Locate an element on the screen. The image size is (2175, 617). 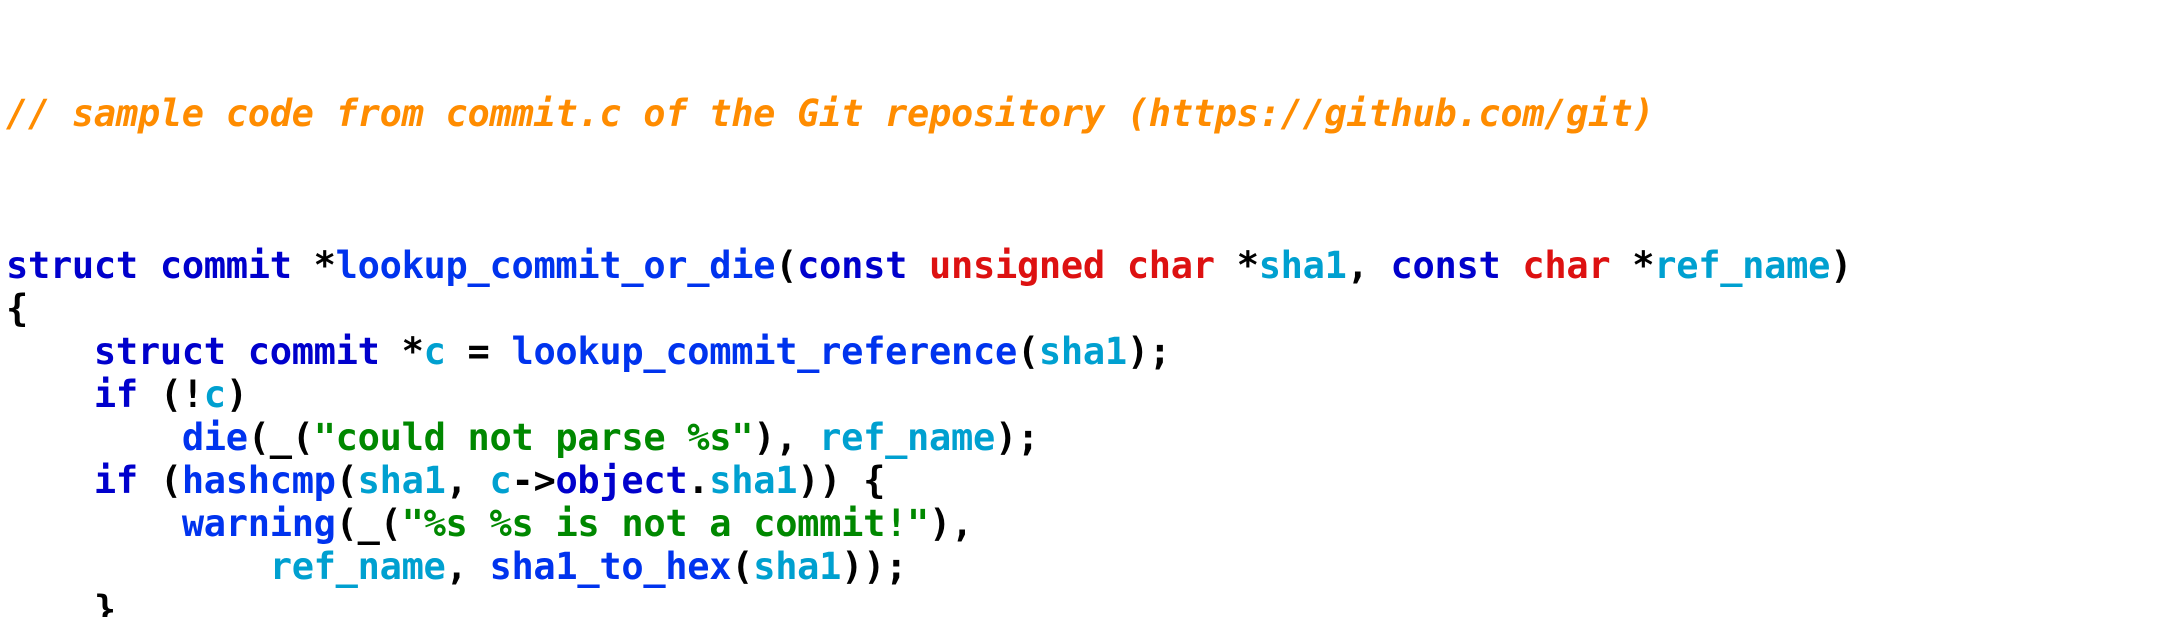
line-warning: warning(_("%s %s is not a commit!"), is located at coordinates (1090, 523).